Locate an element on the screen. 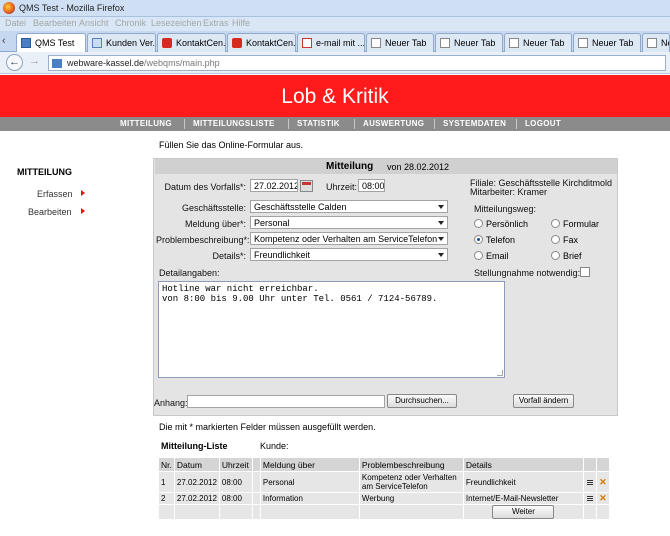 The height and width of the screenshot is (536, 670). menu-statistik: STATISTIK is located at coordinates (318, 123).